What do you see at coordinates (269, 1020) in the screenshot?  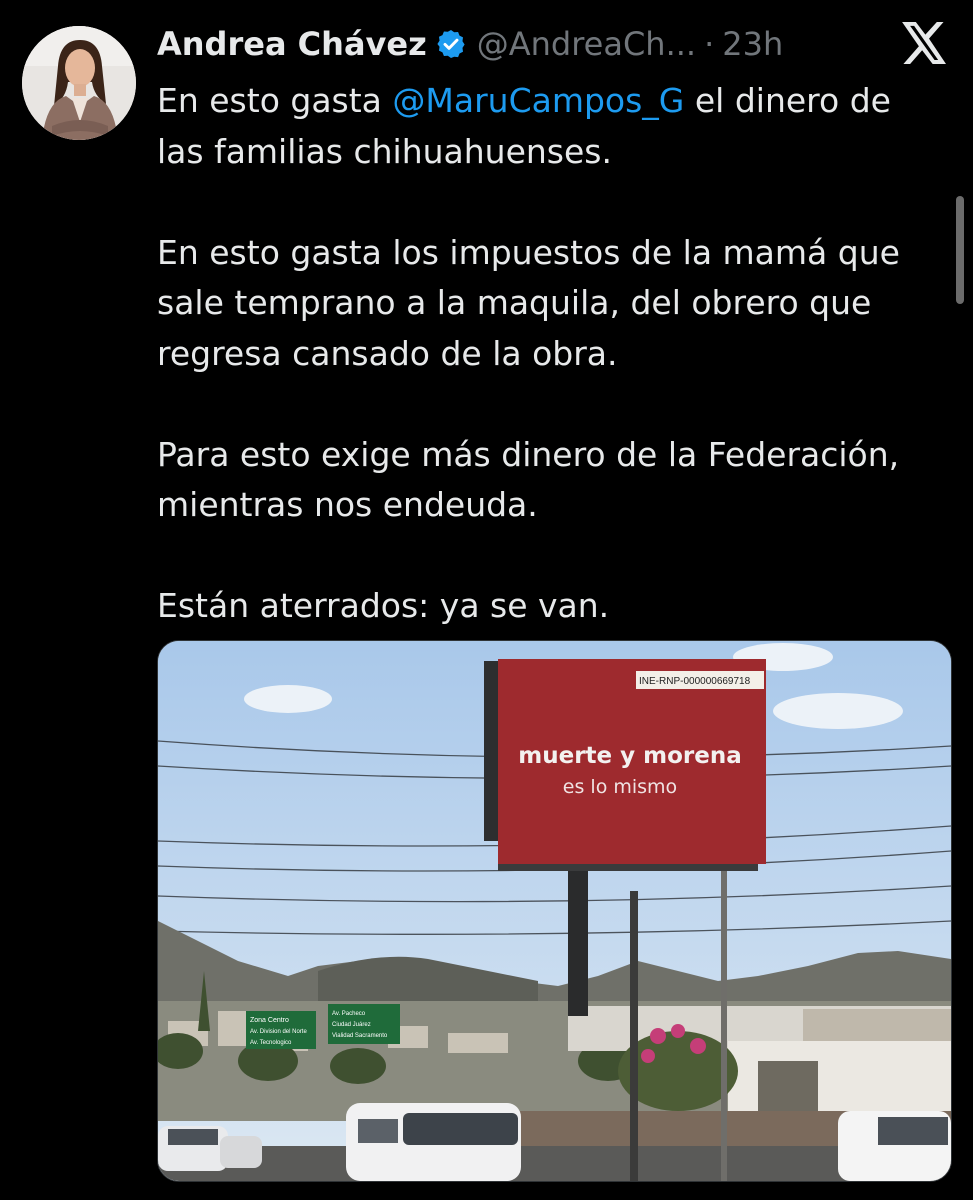 I see `sign-left-line-1: Zona Centro` at bounding box center [269, 1020].